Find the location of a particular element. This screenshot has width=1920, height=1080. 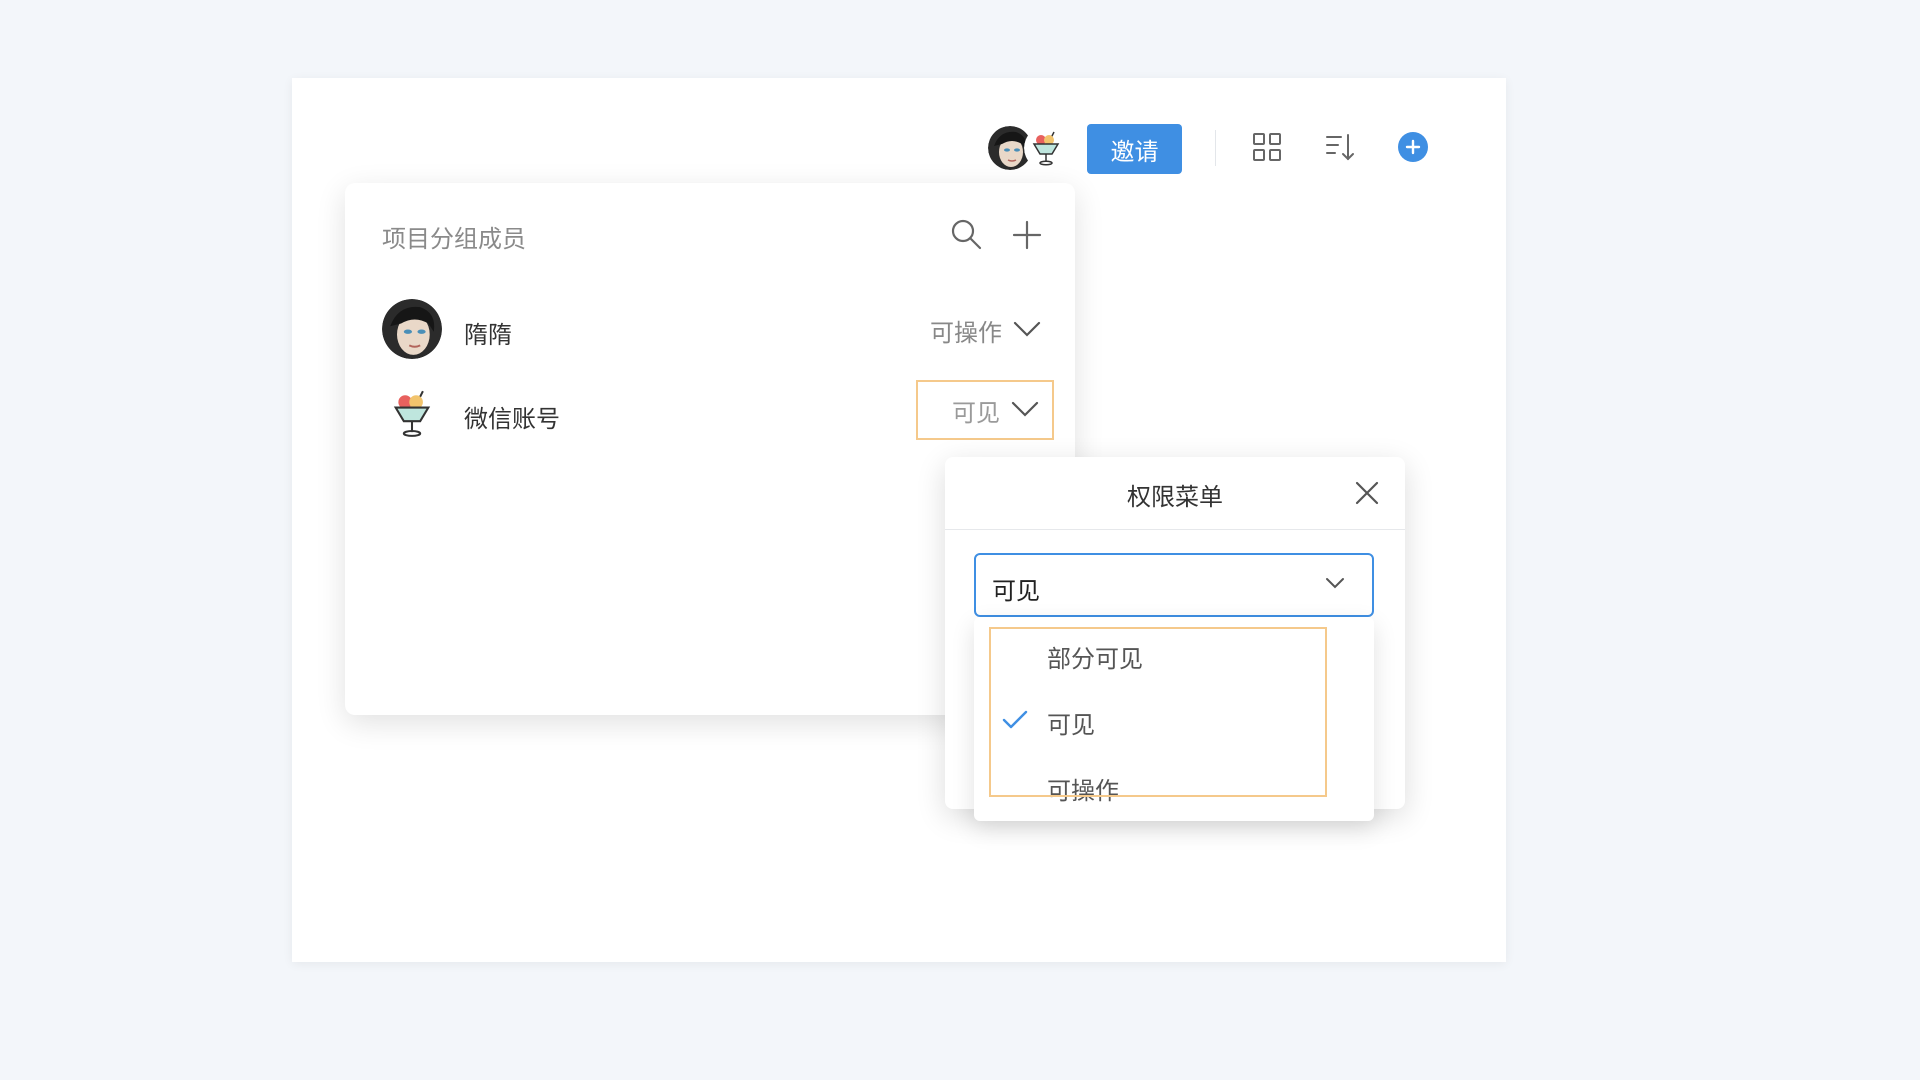

permission-dropdown: 可见 is located at coordinates (1174, 585).